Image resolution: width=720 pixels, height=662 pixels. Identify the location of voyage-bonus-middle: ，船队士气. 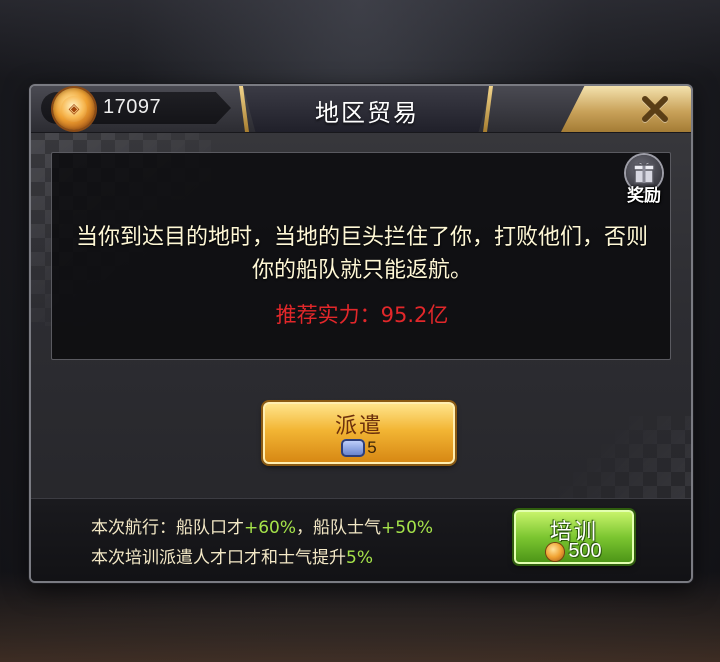
(339, 528).